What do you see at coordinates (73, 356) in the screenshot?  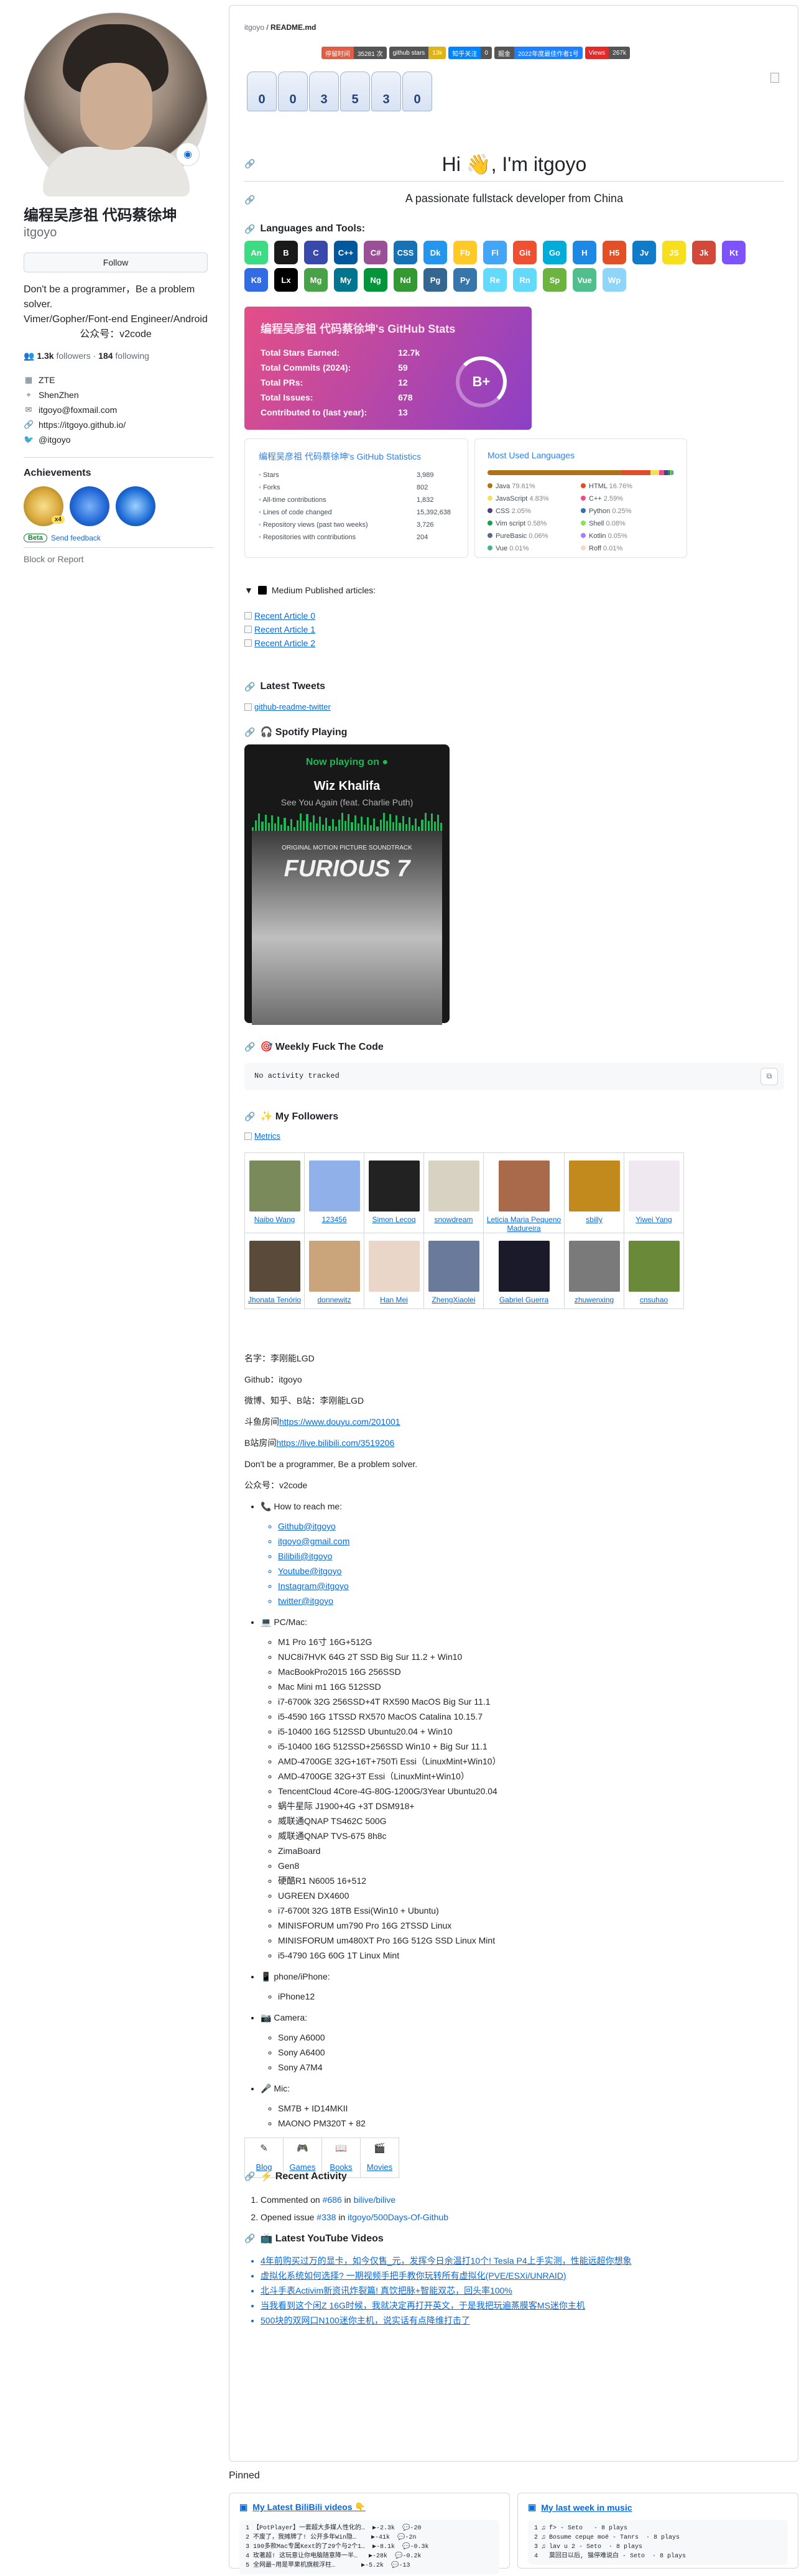 I see `followers-label: followers` at bounding box center [73, 356].